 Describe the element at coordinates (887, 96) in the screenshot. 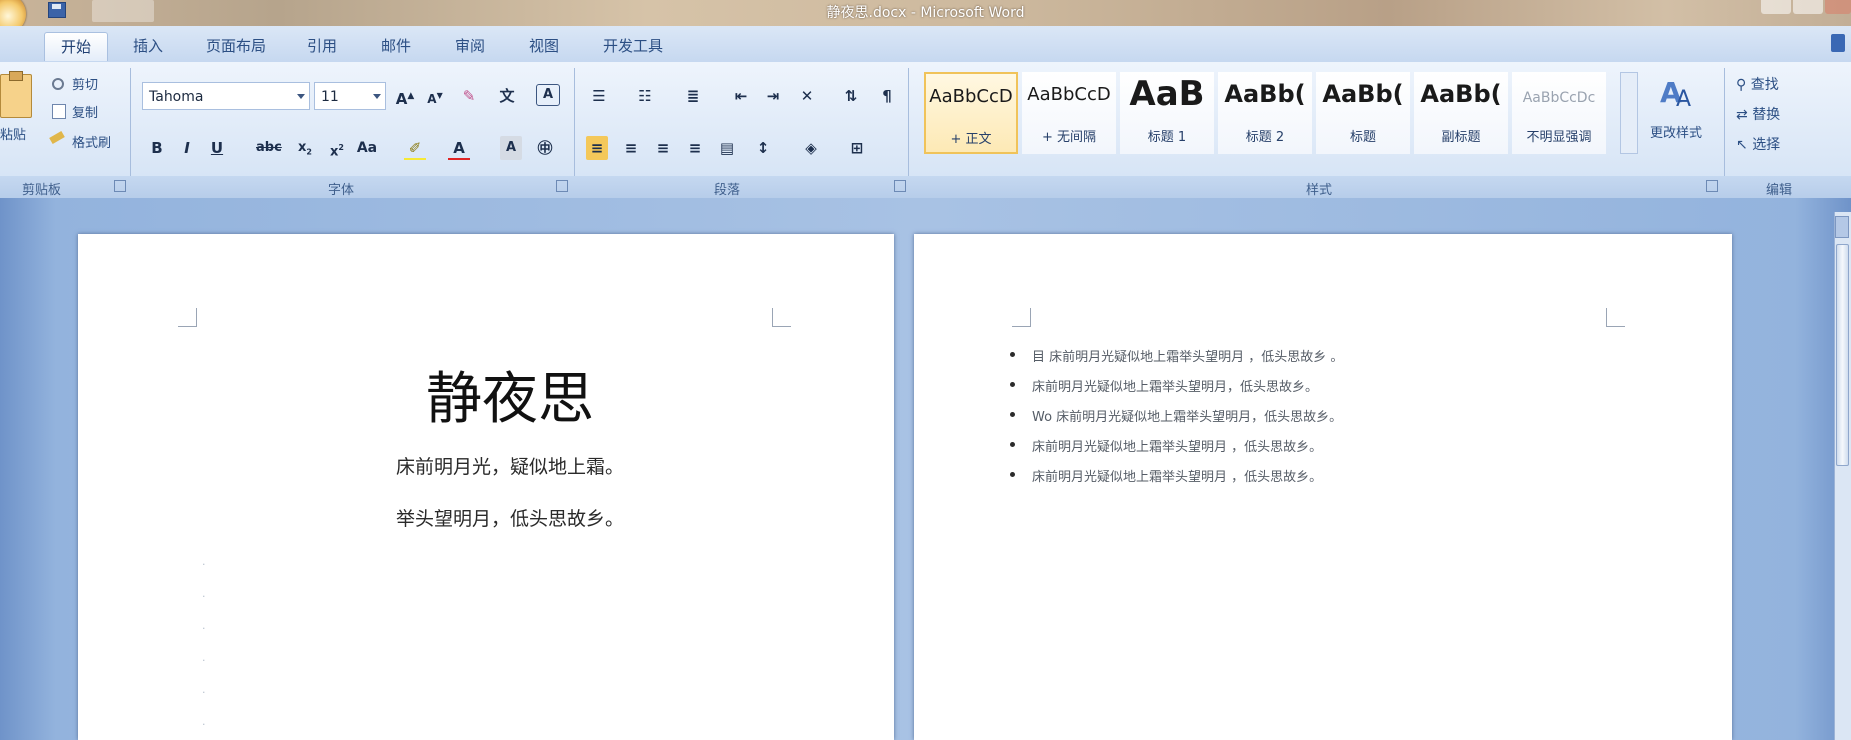

I see `show-marks-button: ¶` at that location.